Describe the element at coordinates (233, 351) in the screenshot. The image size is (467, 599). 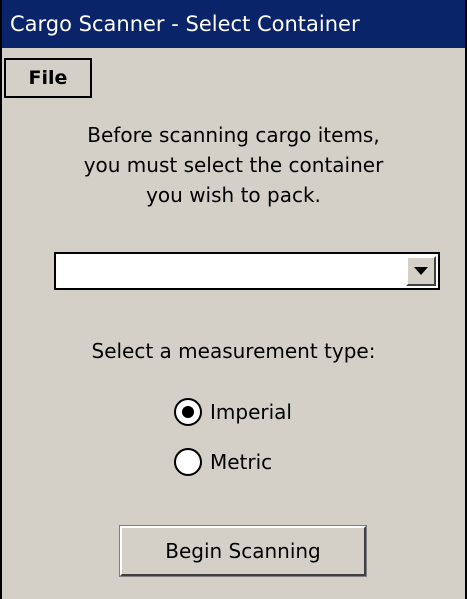
I see `measurement-type-label: Select a measurement type:` at that location.